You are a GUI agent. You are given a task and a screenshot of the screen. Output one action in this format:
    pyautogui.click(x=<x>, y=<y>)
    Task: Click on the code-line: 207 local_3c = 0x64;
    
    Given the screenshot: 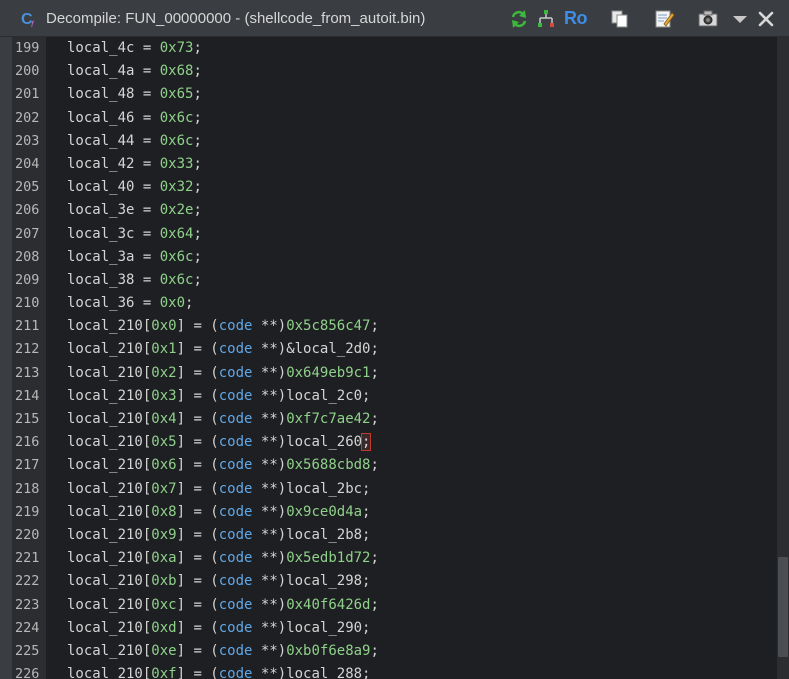 What is the action you would take?
    pyautogui.click(x=392, y=234)
    